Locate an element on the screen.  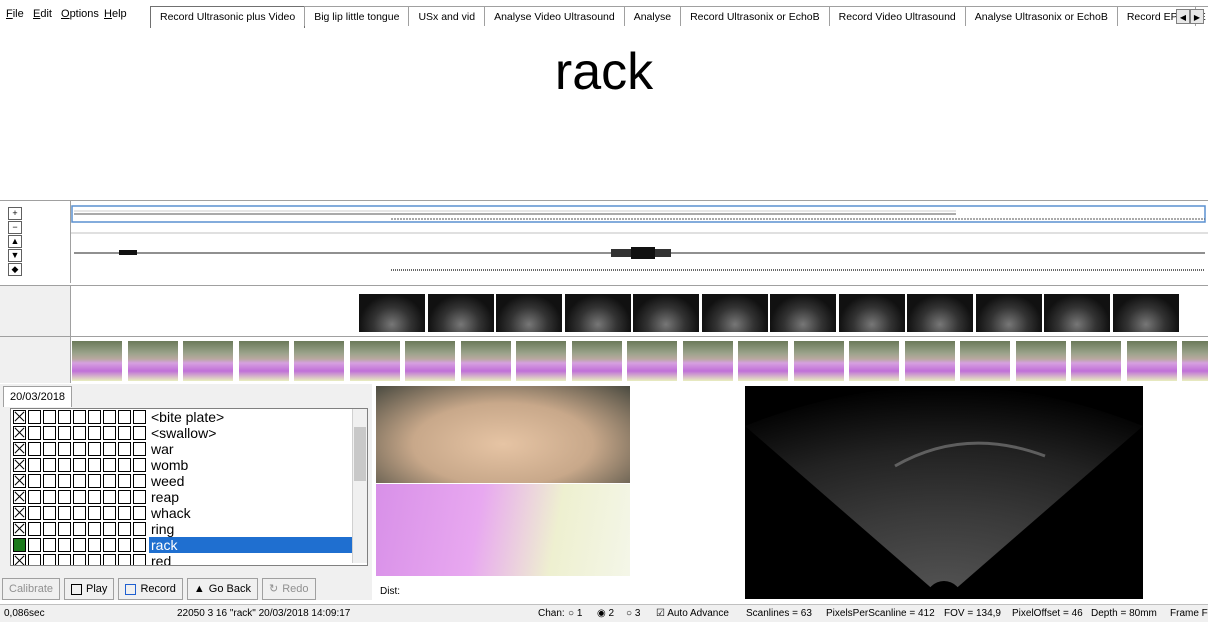
chan-radio-2: ◉ 2 is located at coordinates (605, 613).